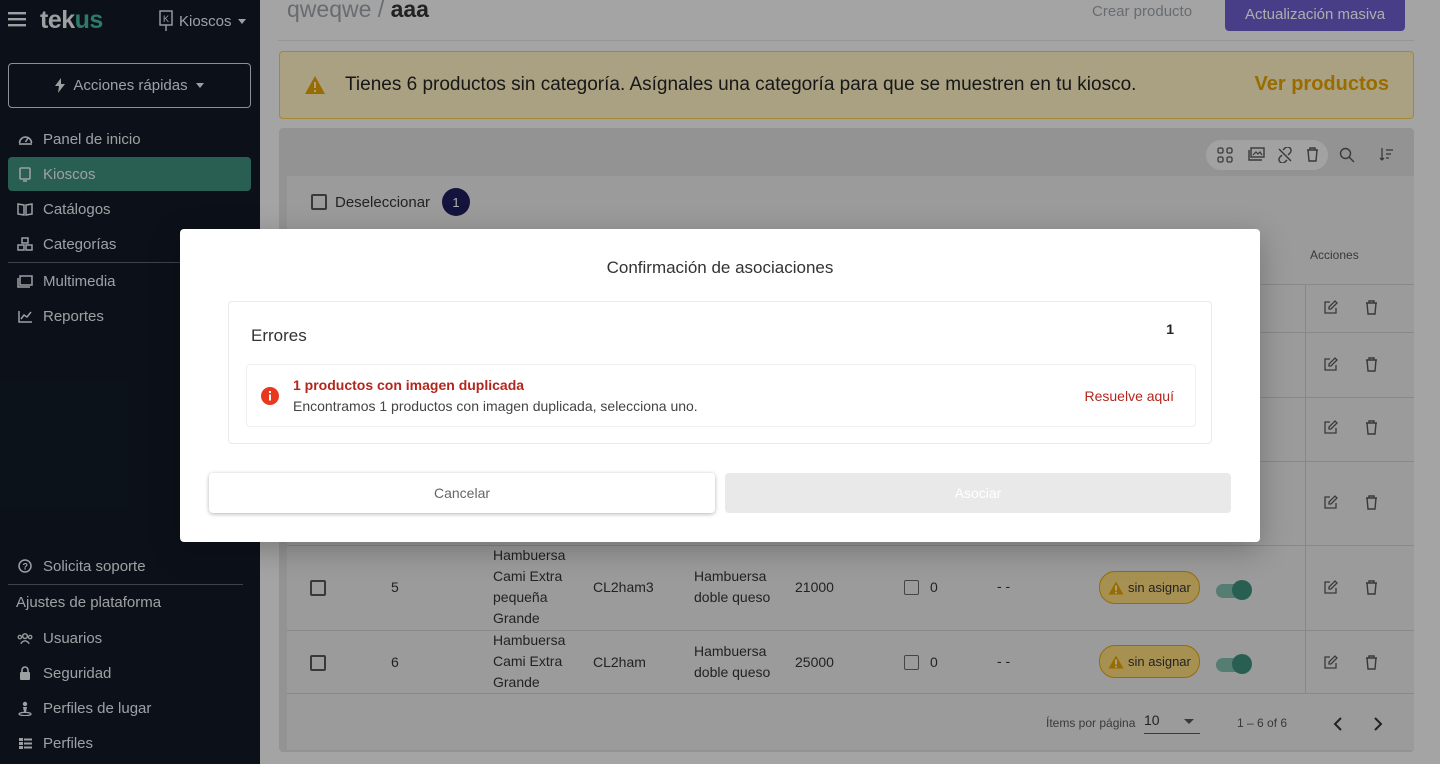  Describe the element at coordinates (279, 335) in the screenshot. I see `errors-title: Errores` at that location.